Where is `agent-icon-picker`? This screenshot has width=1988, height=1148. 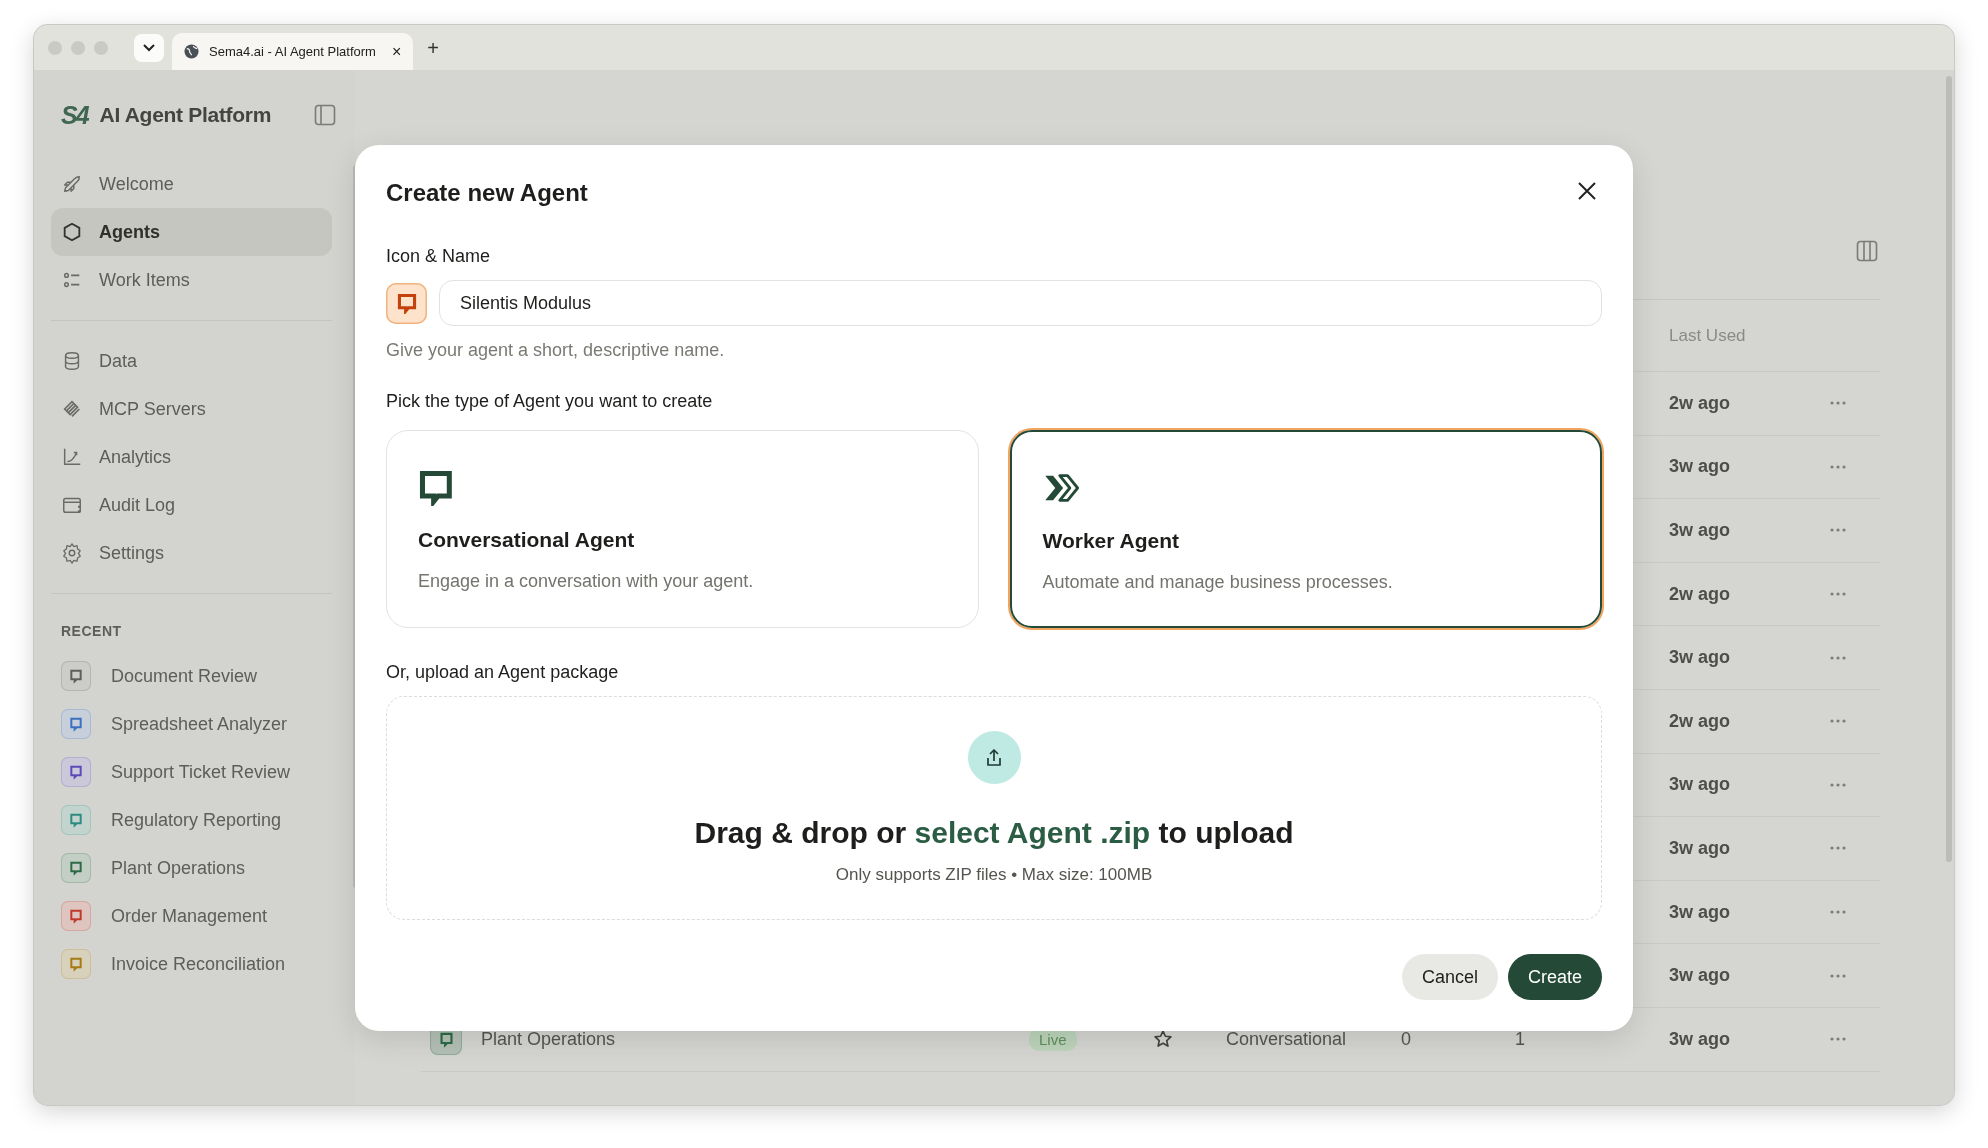
agent-icon-picker is located at coordinates (406, 303).